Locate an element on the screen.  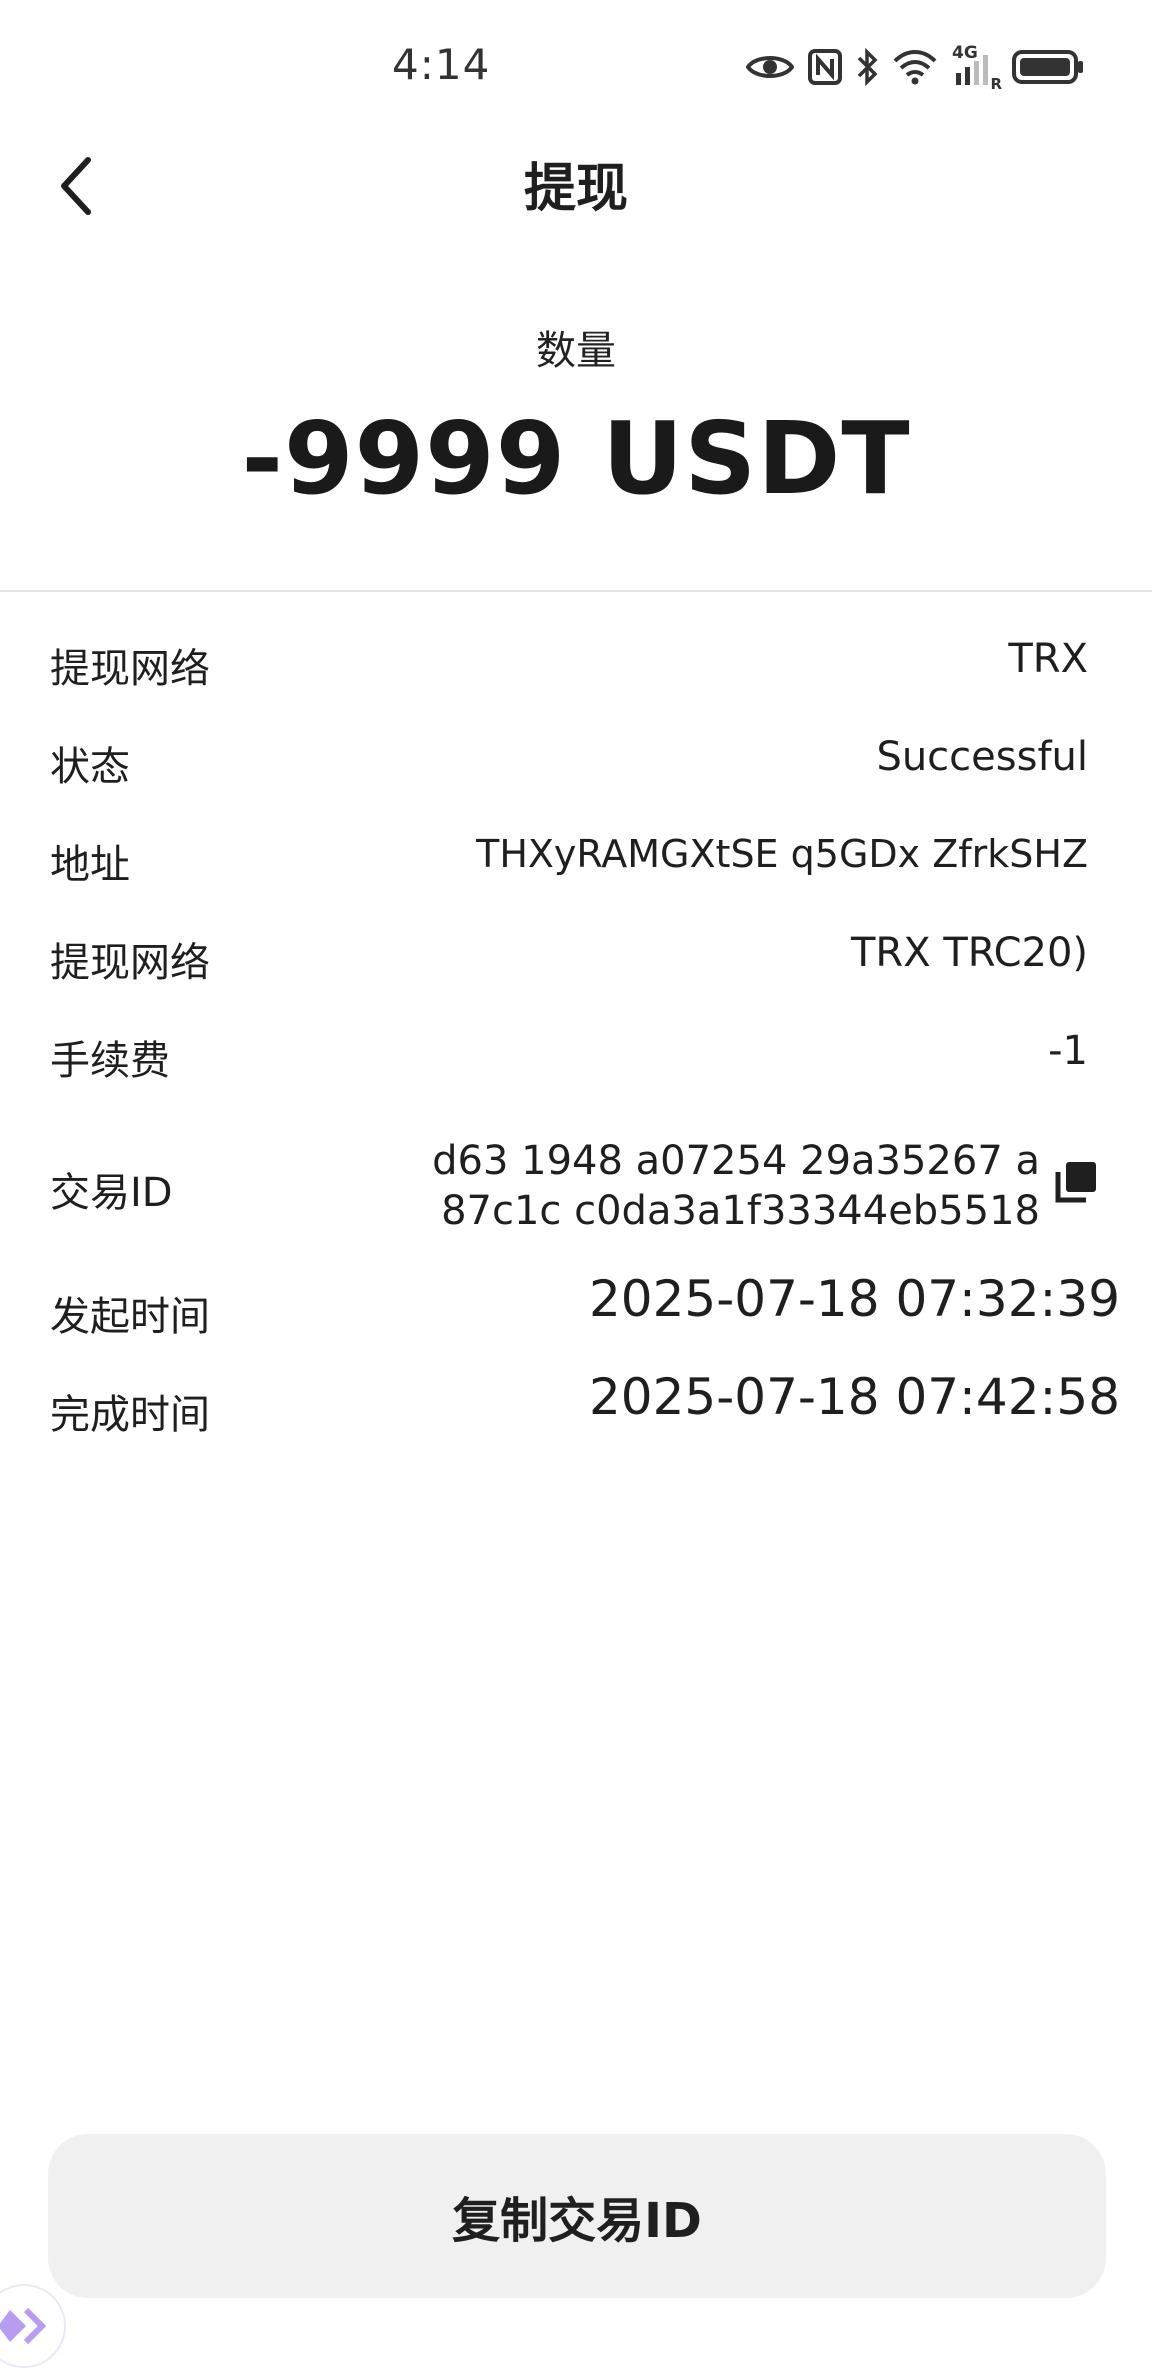
start-time-value: 2025-07-18 07:32:39 is located at coordinates (854, 1299).